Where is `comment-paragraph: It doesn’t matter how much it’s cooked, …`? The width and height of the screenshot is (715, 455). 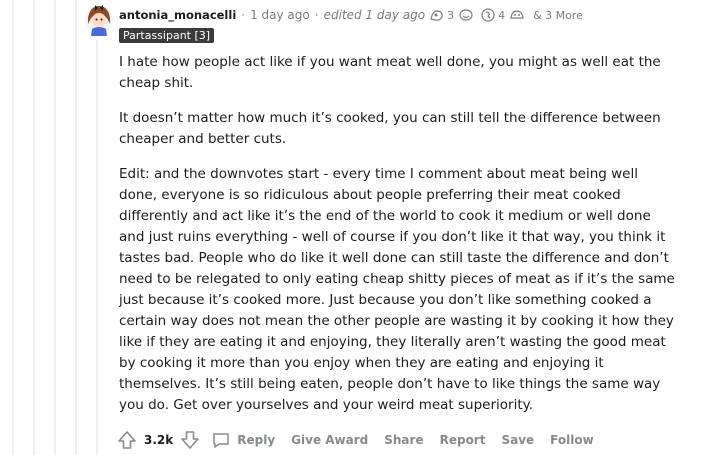
comment-paragraph: It doesn’t matter how much it’s cooked, … is located at coordinates (390, 128).